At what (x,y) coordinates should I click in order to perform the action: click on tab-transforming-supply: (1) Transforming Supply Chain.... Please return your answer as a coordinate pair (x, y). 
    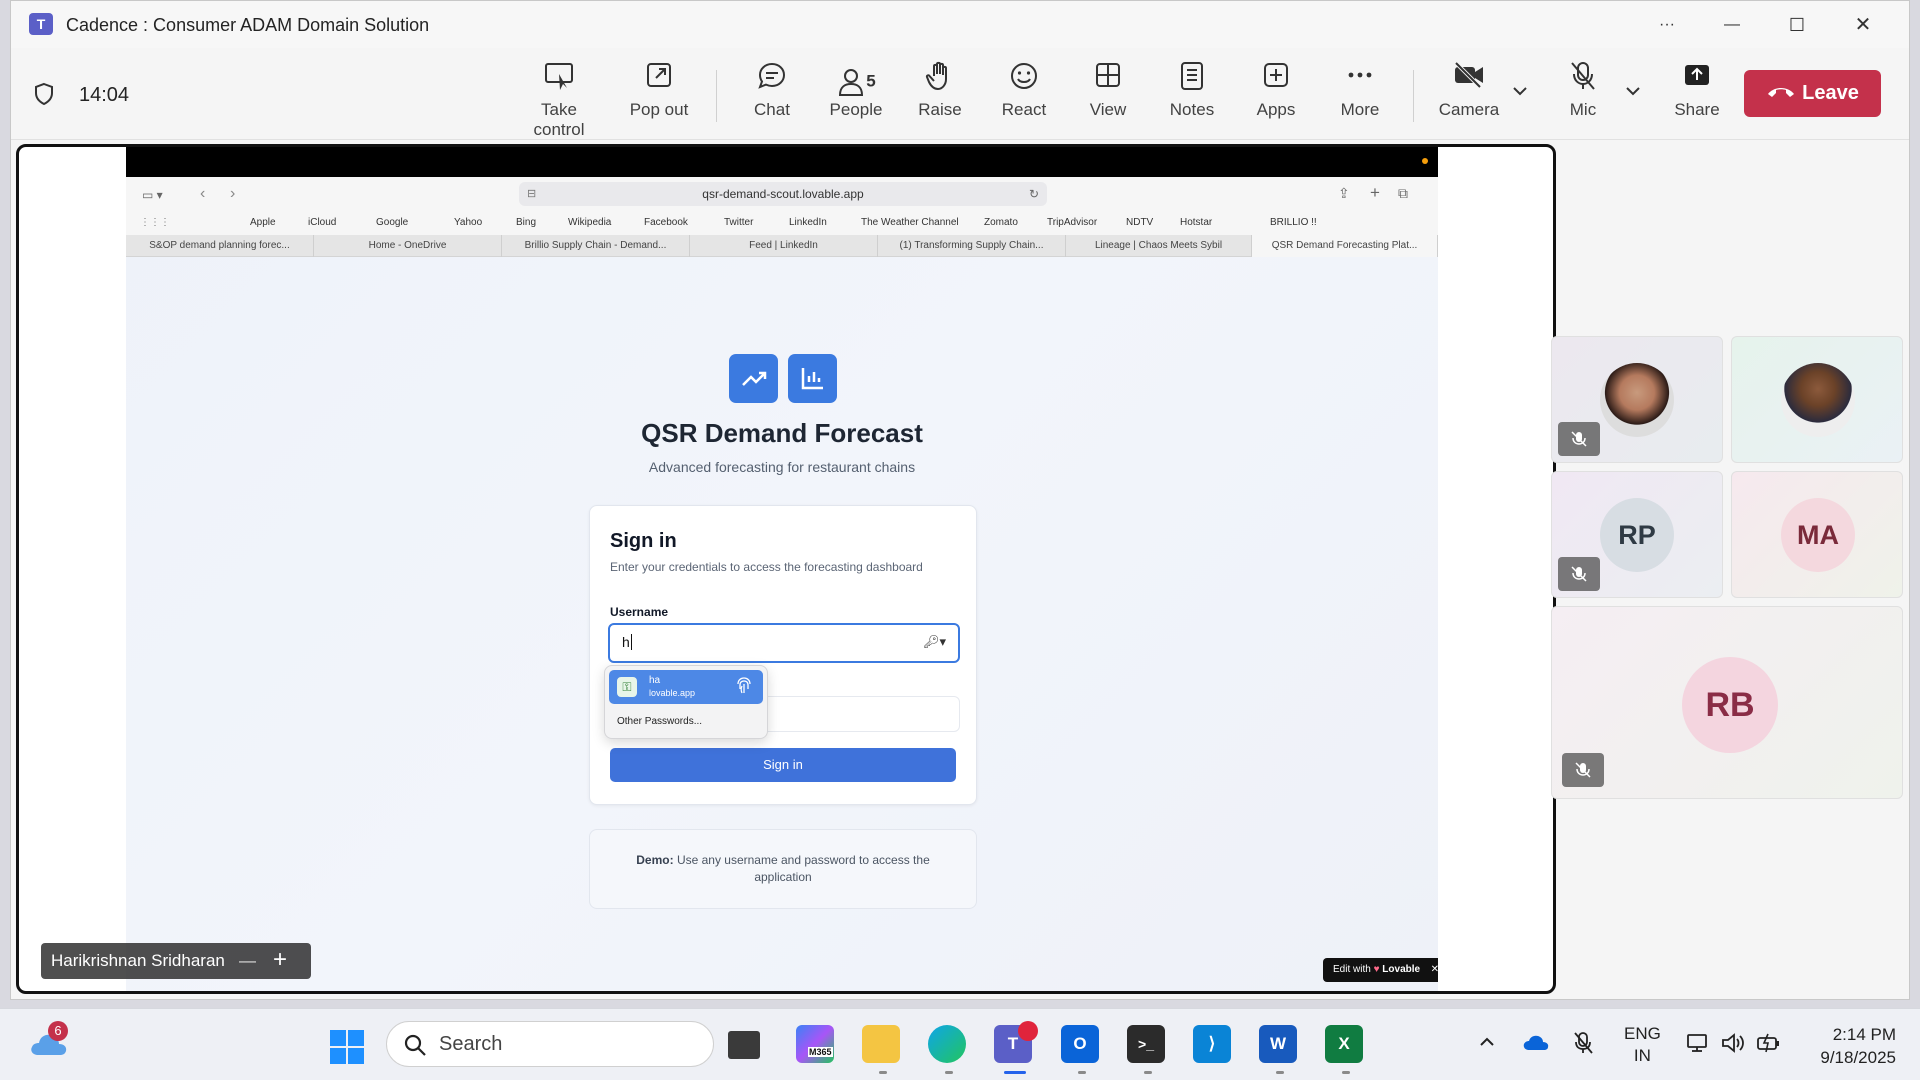
    Looking at the image, I should click on (972, 246).